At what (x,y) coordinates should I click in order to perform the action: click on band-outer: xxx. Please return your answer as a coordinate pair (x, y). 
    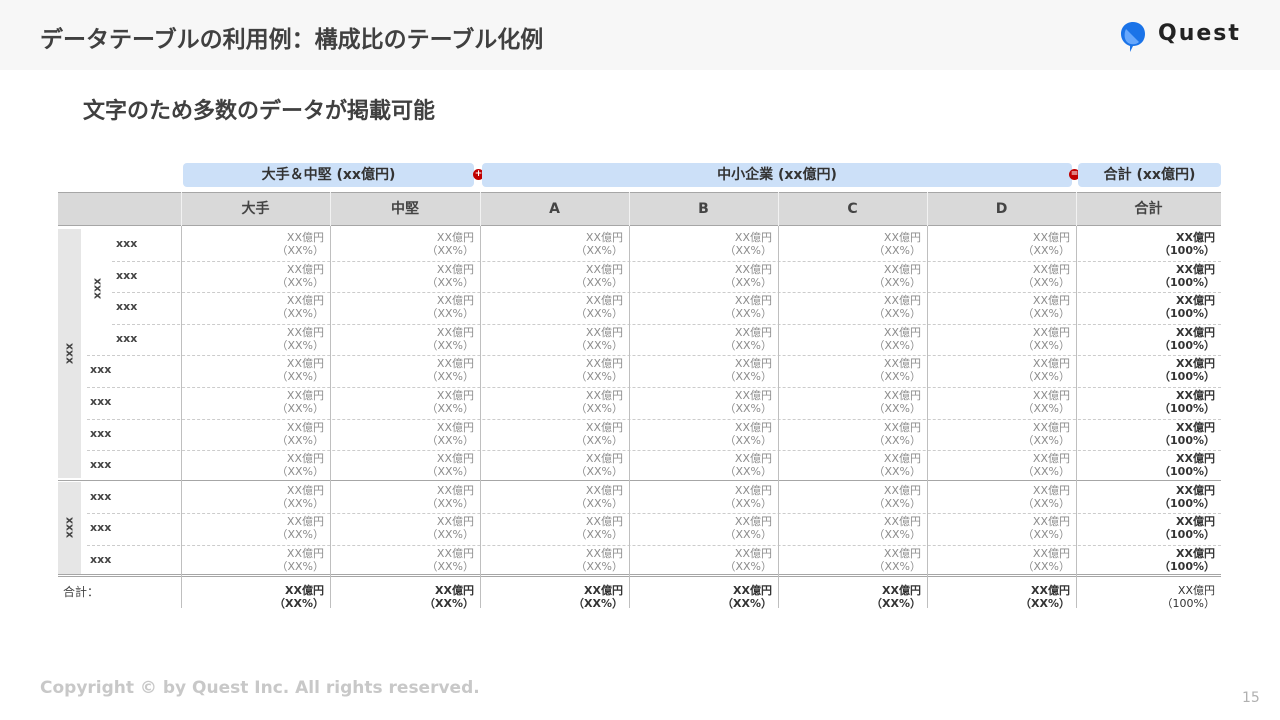
    Looking at the image, I should click on (69, 353).